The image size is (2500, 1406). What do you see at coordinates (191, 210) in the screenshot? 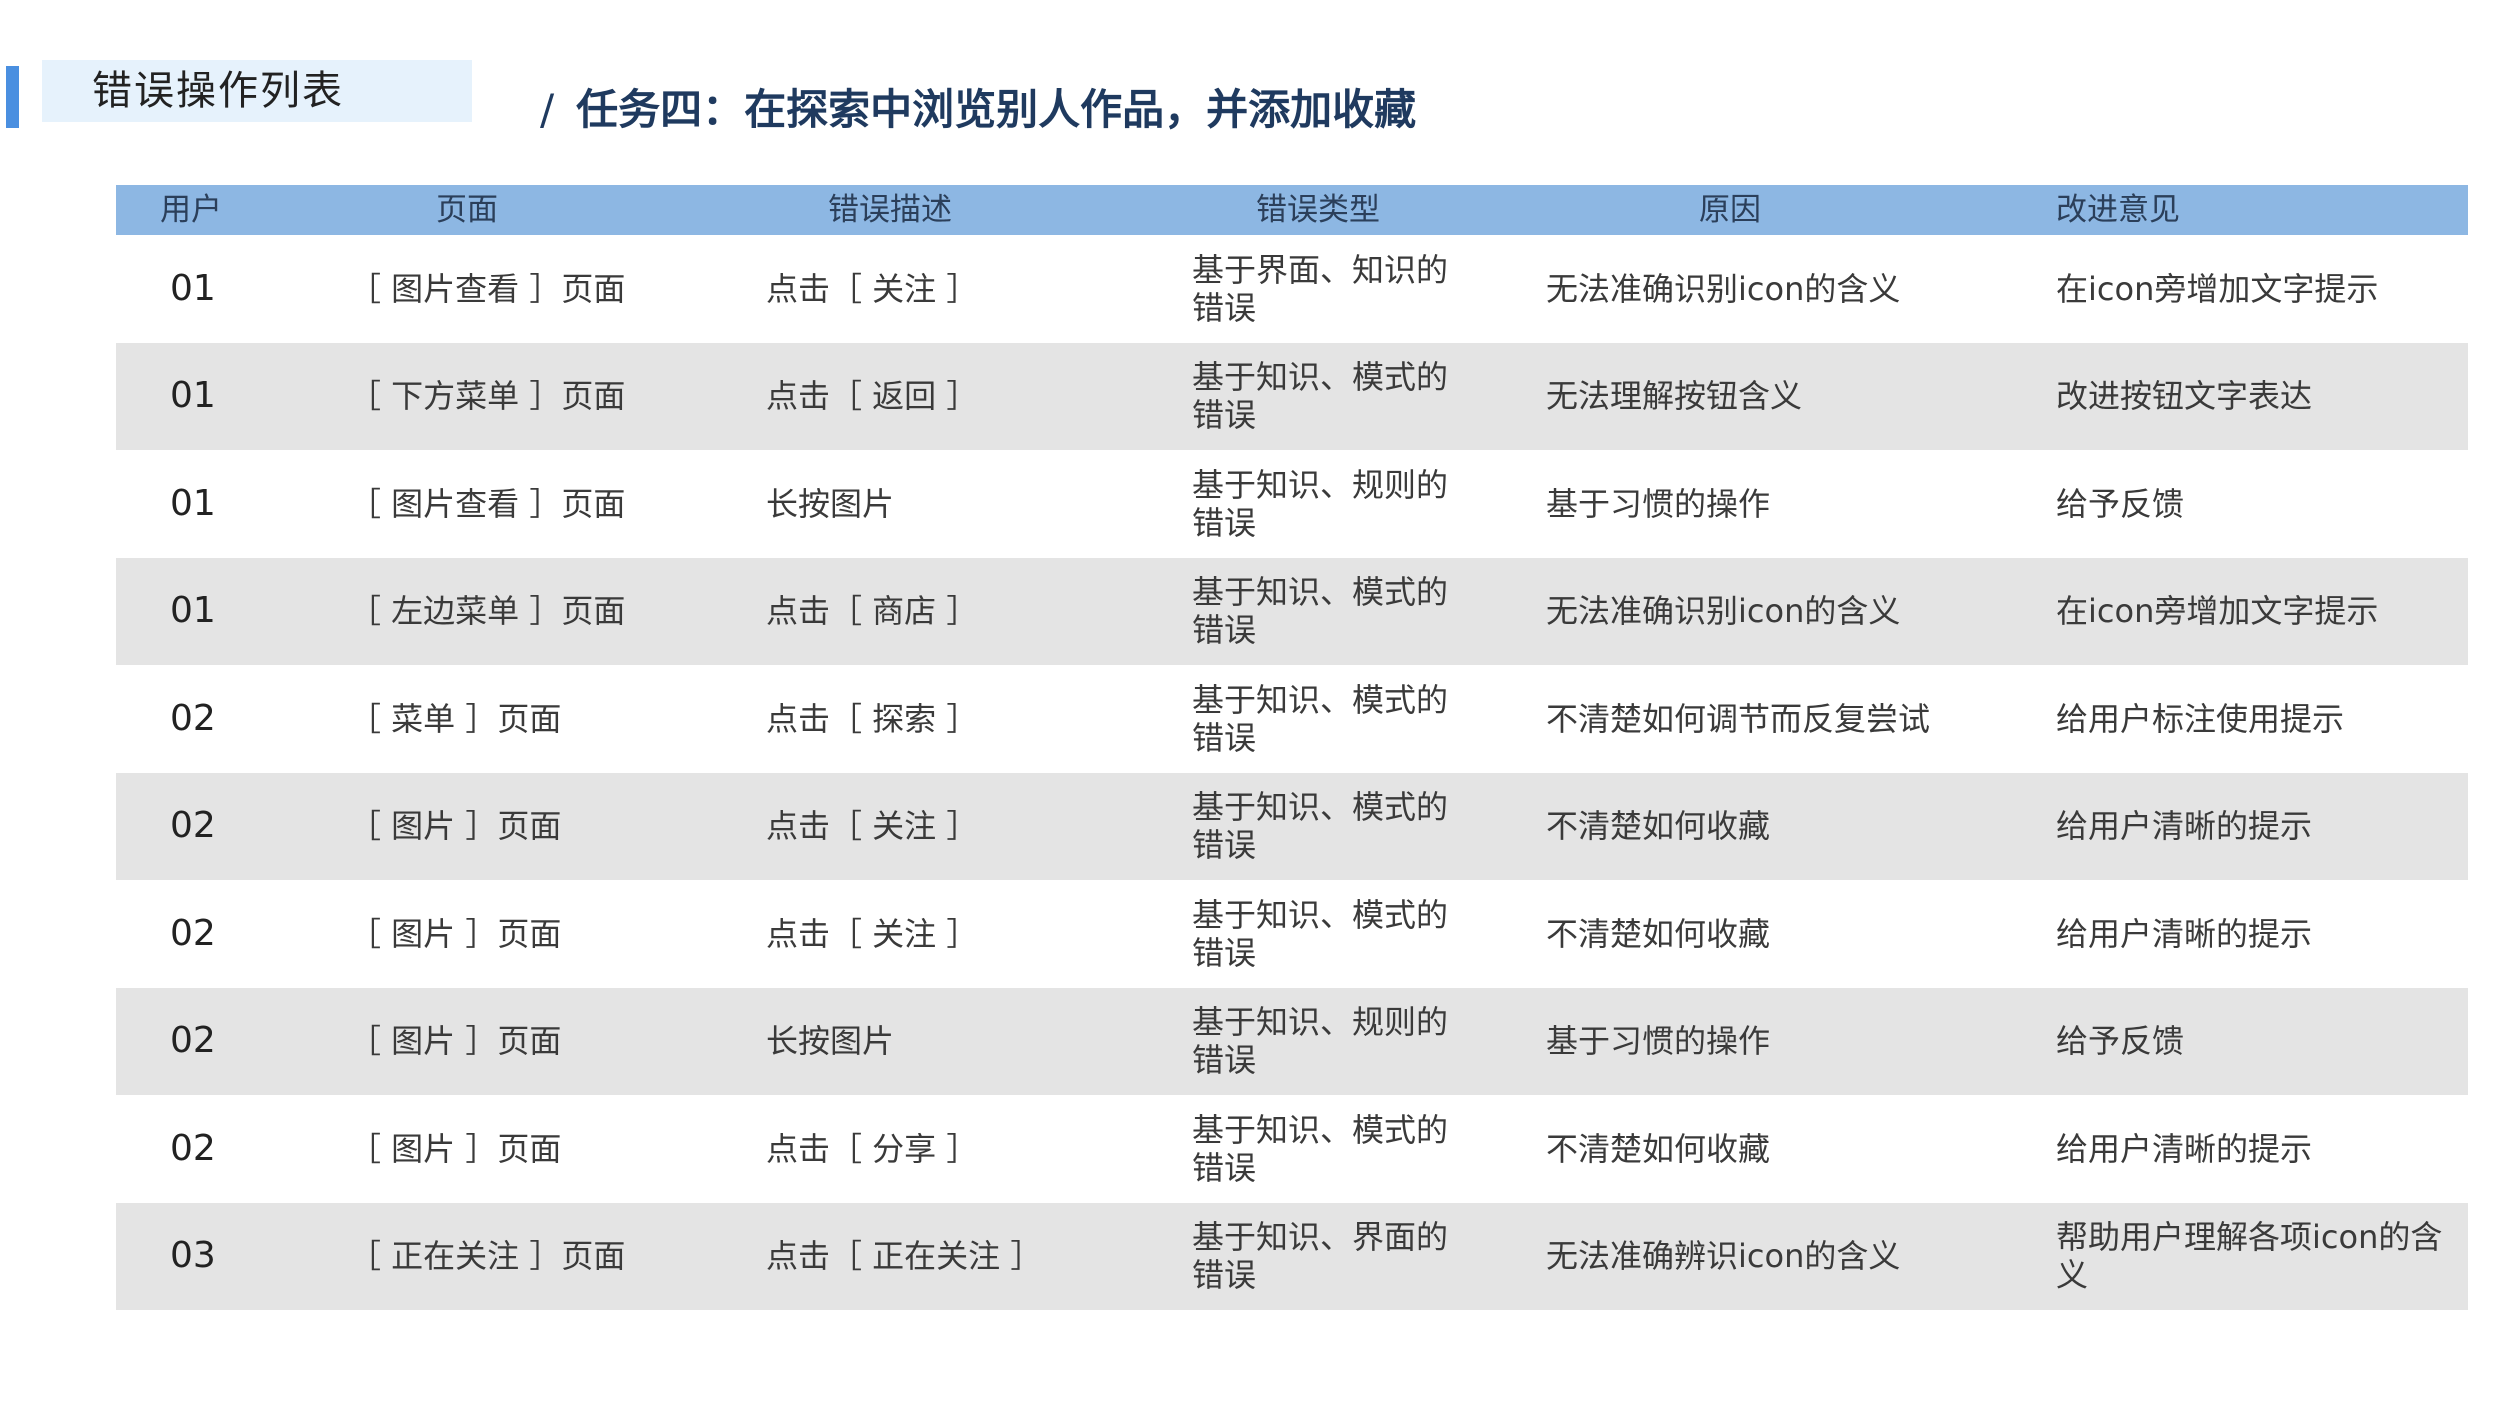
I see `header-user: 用户` at bounding box center [191, 210].